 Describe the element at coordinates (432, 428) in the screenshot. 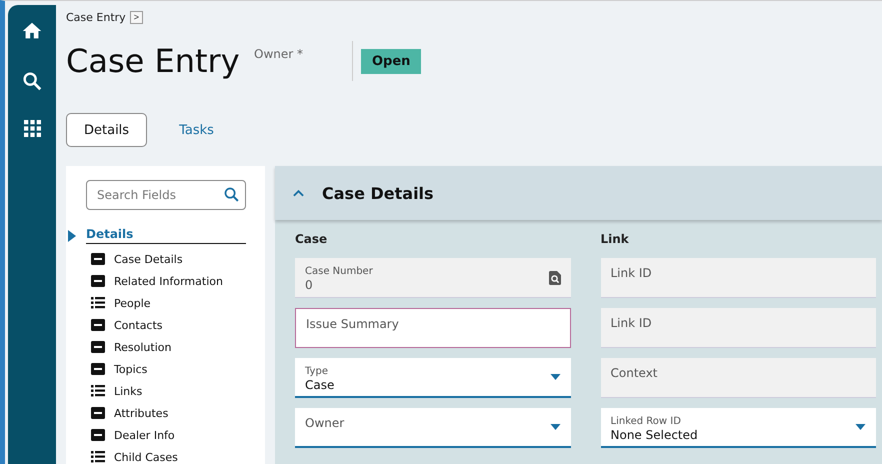

I see `dropdown-field: Owner` at that location.